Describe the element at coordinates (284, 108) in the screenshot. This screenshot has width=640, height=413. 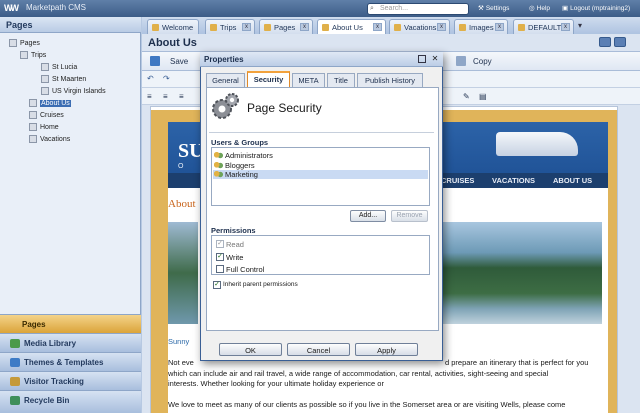
I see `page-security-heading: Page Security` at that location.